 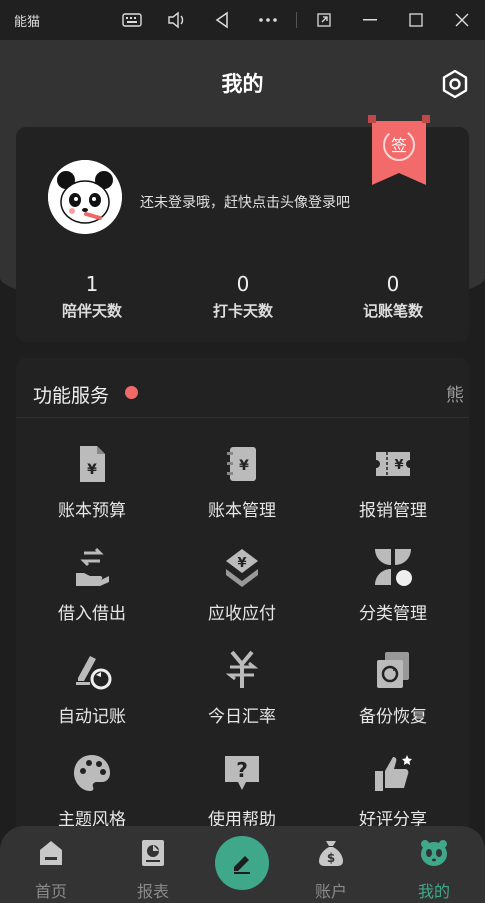 What do you see at coordinates (462, 20) in the screenshot?
I see `close-icon` at bounding box center [462, 20].